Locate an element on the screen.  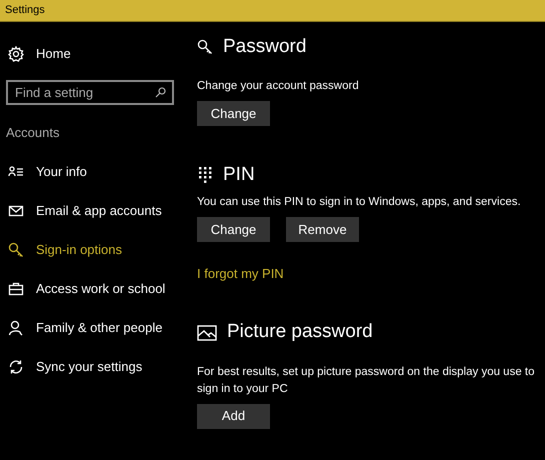
forgot-pin-link: I forgot my PIN is located at coordinates (240, 274).